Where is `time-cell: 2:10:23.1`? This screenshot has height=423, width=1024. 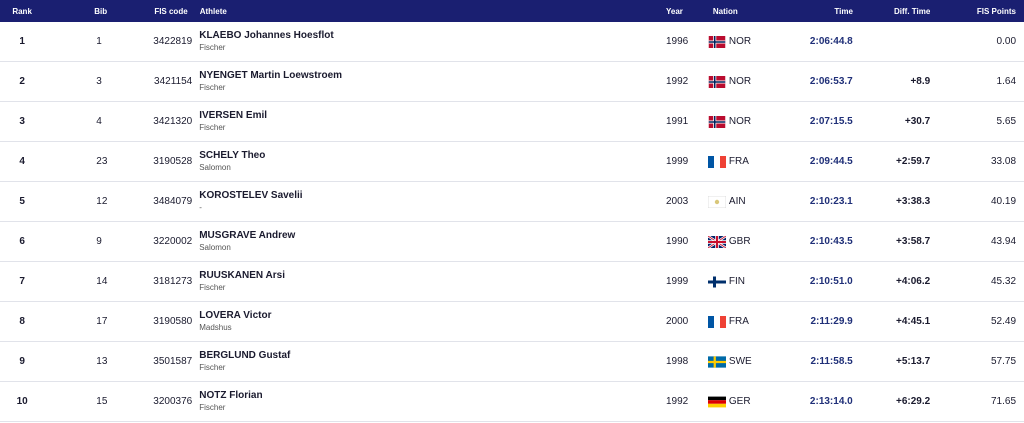 time-cell: 2:10:23.1 is located at coordinates (831, 201).